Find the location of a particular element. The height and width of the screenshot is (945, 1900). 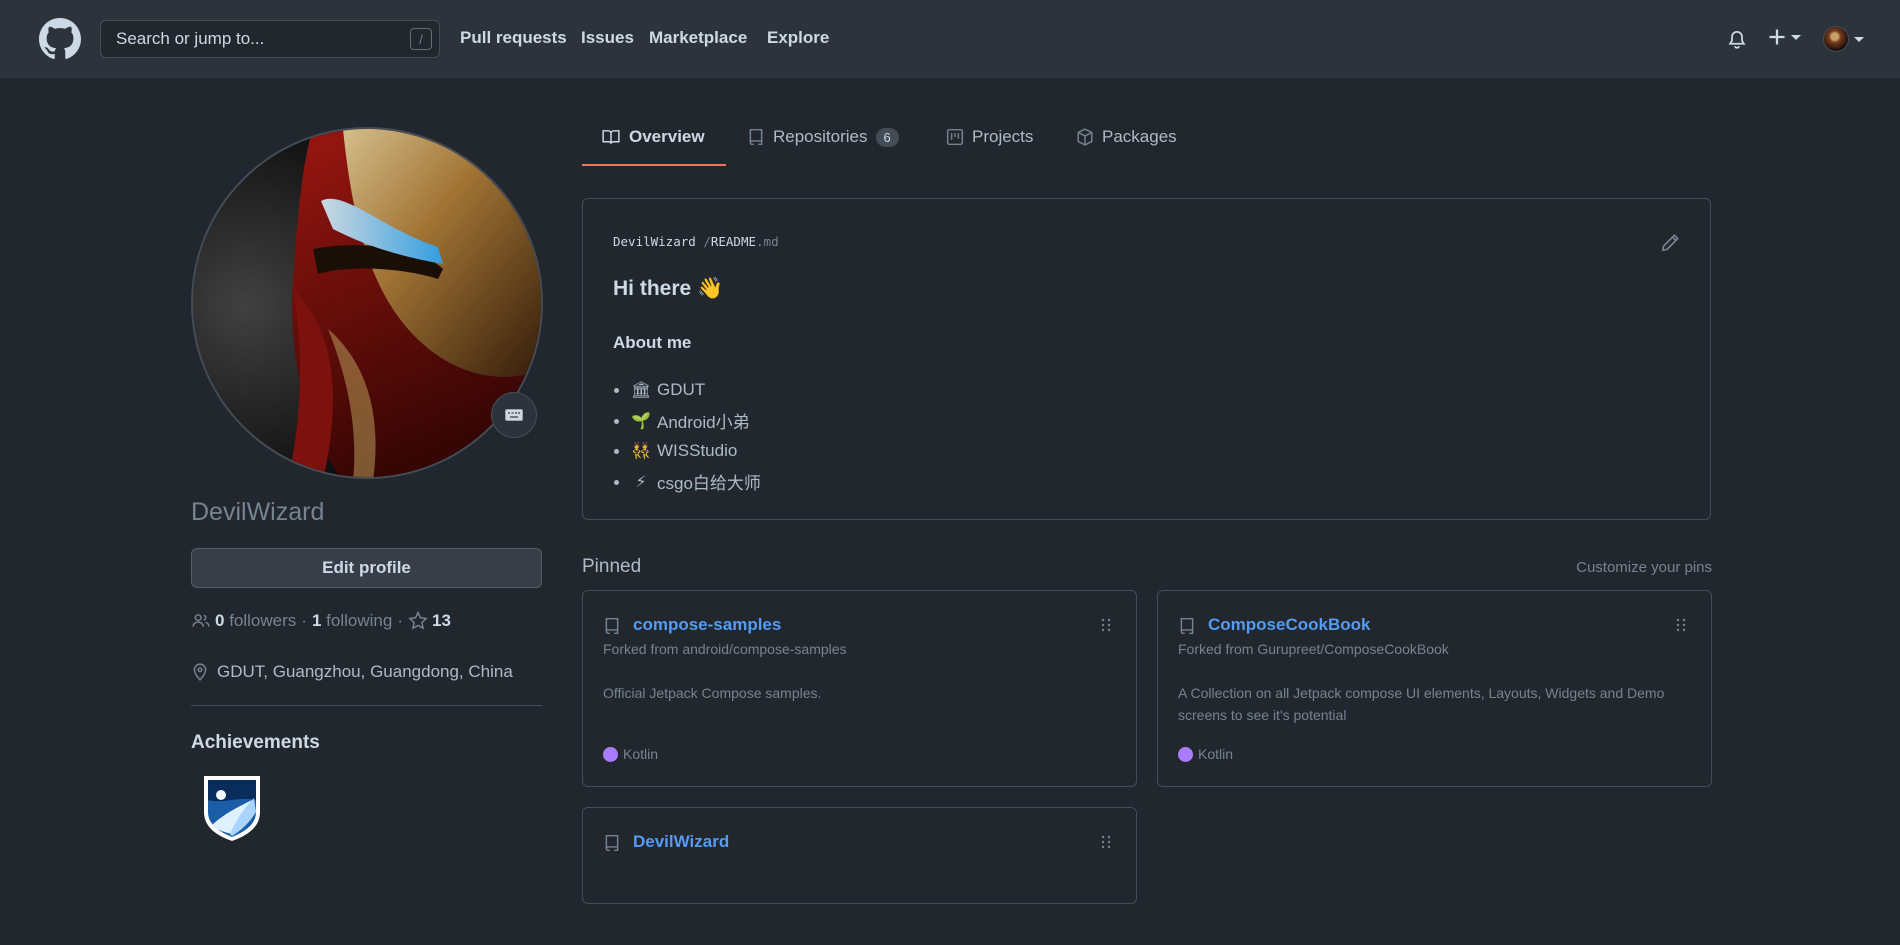

tab-repositories: Repositories 6 is located at coordinates (823, 137).